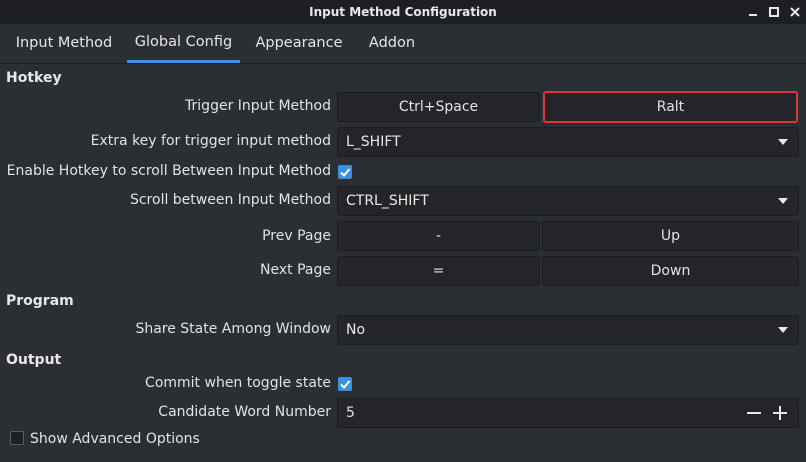 The width and height of the screenshot is (806, 462). What do you see at coordinates (183, 43) in the screenshot?
I see `tab-global-config: Global Config` at bounding box center [183, 43].